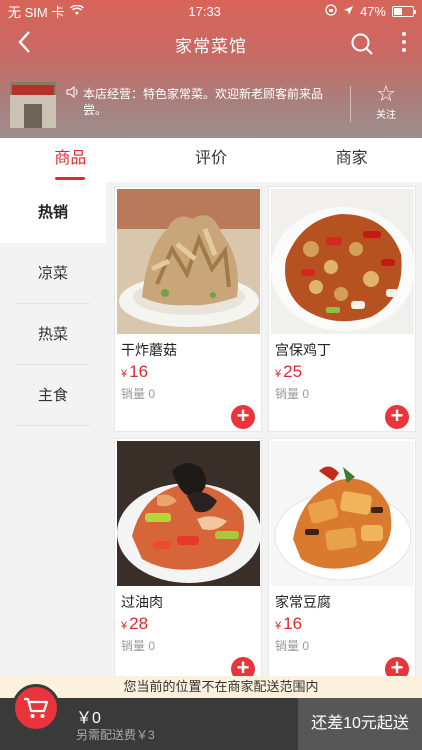 This screenshot has width=422, height=750. I want to click on shop-info: 本店经营：特色家常菜。欢迎新老顾客前来品尝。 ☆ 关注, so click(211, 105).